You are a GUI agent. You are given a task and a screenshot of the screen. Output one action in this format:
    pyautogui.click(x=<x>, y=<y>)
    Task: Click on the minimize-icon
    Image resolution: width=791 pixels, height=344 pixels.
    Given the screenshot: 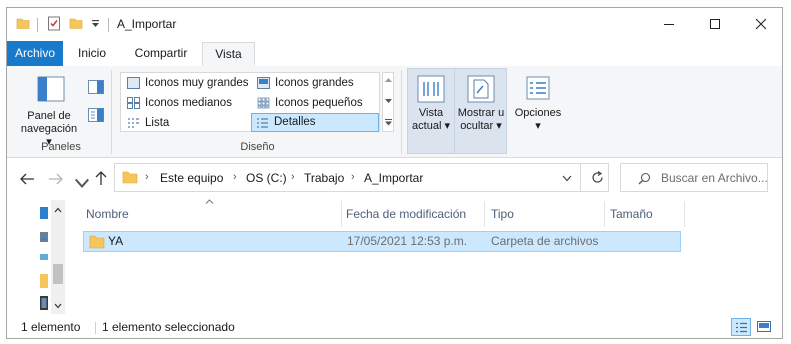 What is the action you would take?
    pyautogui.click(x=669, y=24)
    